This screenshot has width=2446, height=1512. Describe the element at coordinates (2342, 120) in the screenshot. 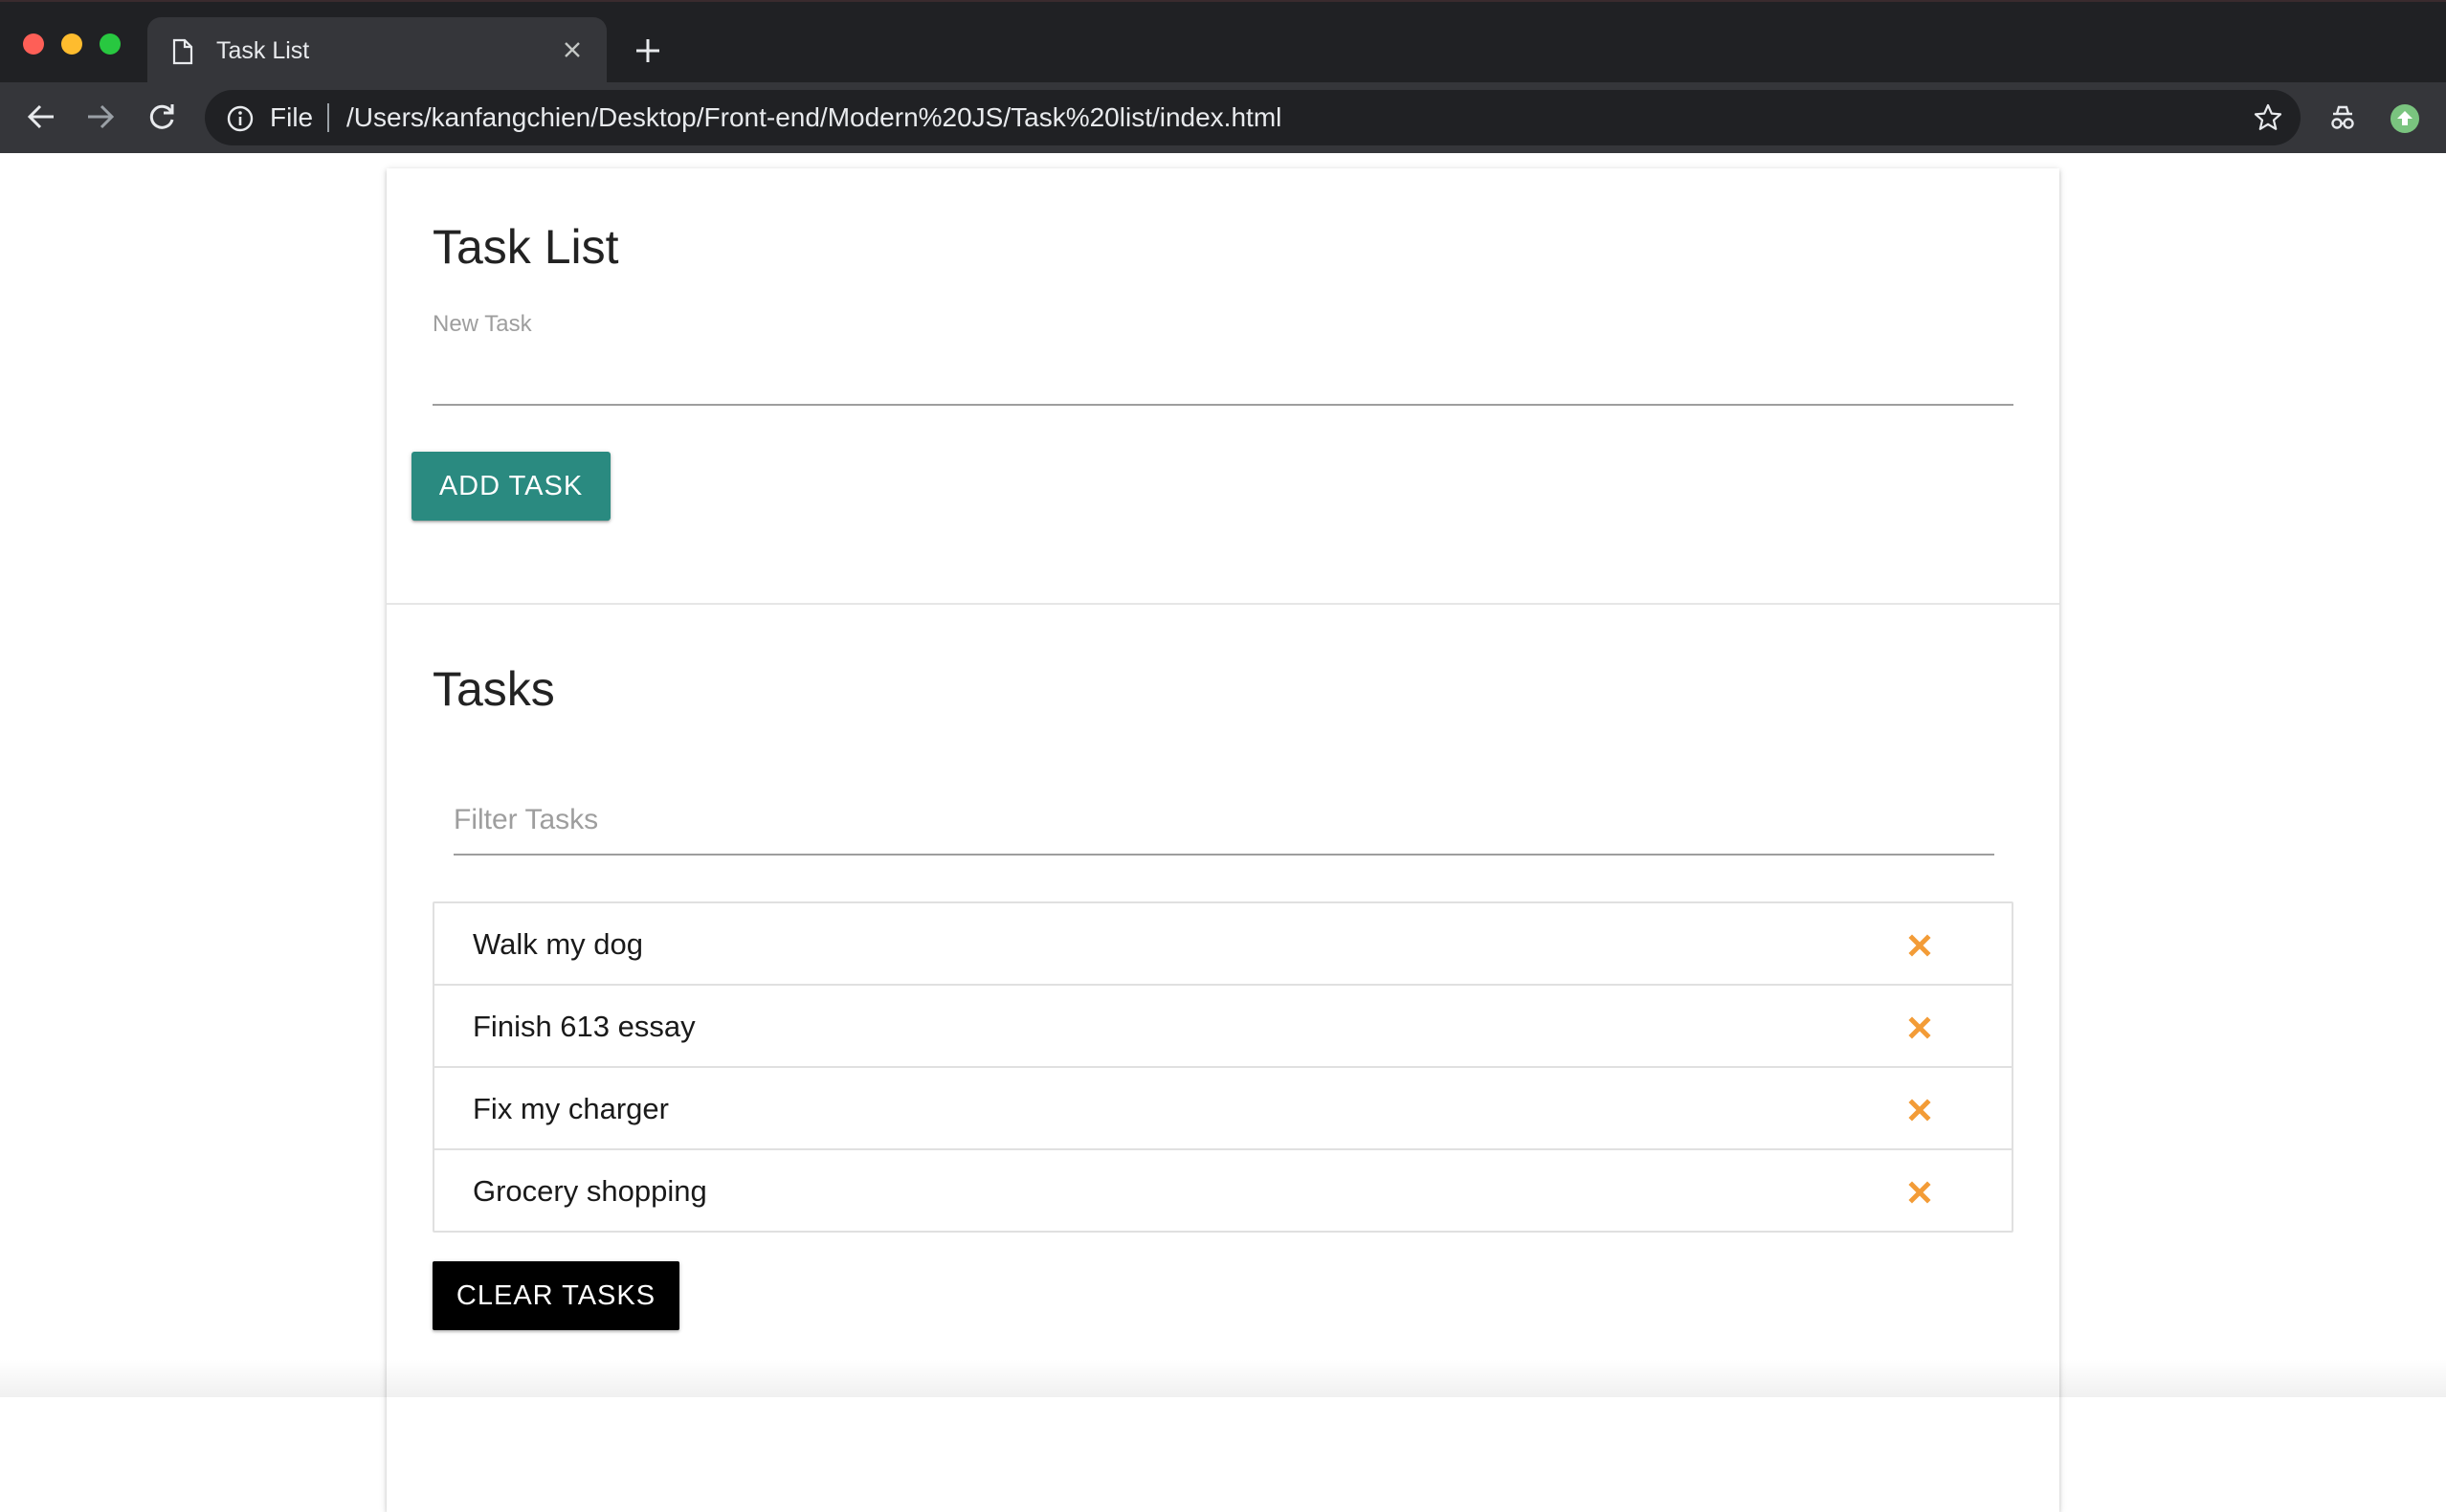

I see `incognito-extension-icon` at that location.